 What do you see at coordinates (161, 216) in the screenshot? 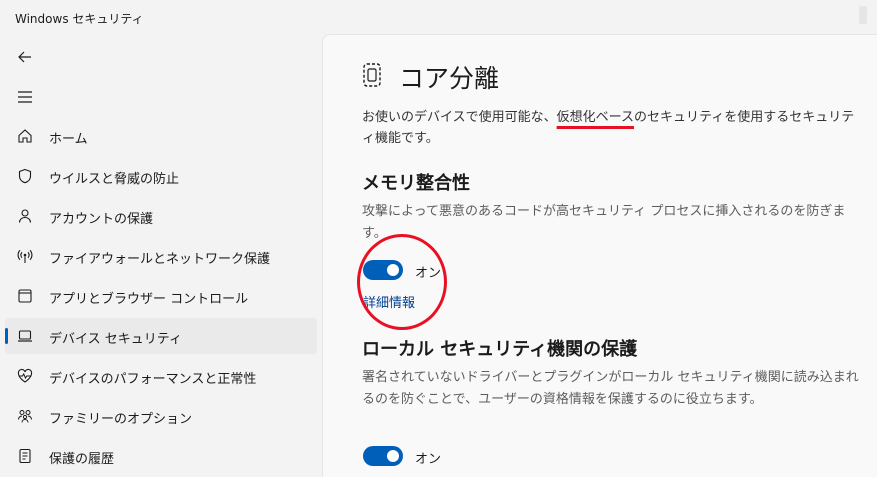
I see `sidebar-item-account-protection: アカウントの保護` at bounding box center [161, 216].